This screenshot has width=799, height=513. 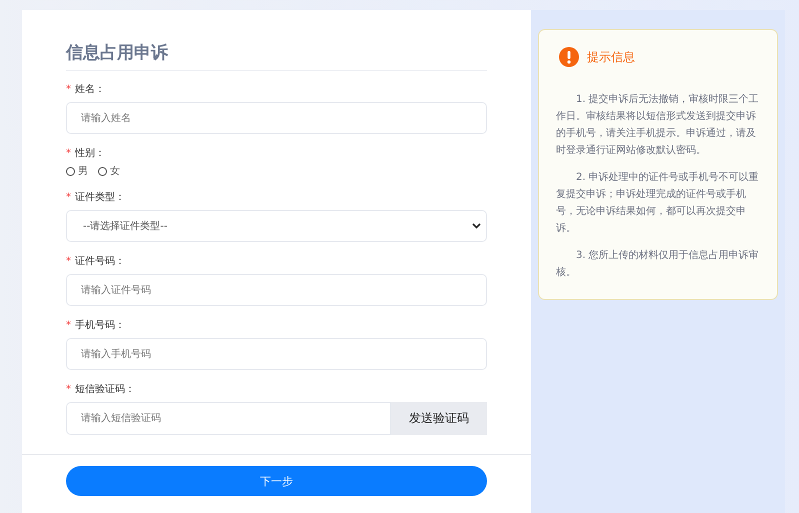 What do you see at coordinates (276, 481) in the screenshot?
I see `next-step-button: 下一步` at bounding box center [276, 481].